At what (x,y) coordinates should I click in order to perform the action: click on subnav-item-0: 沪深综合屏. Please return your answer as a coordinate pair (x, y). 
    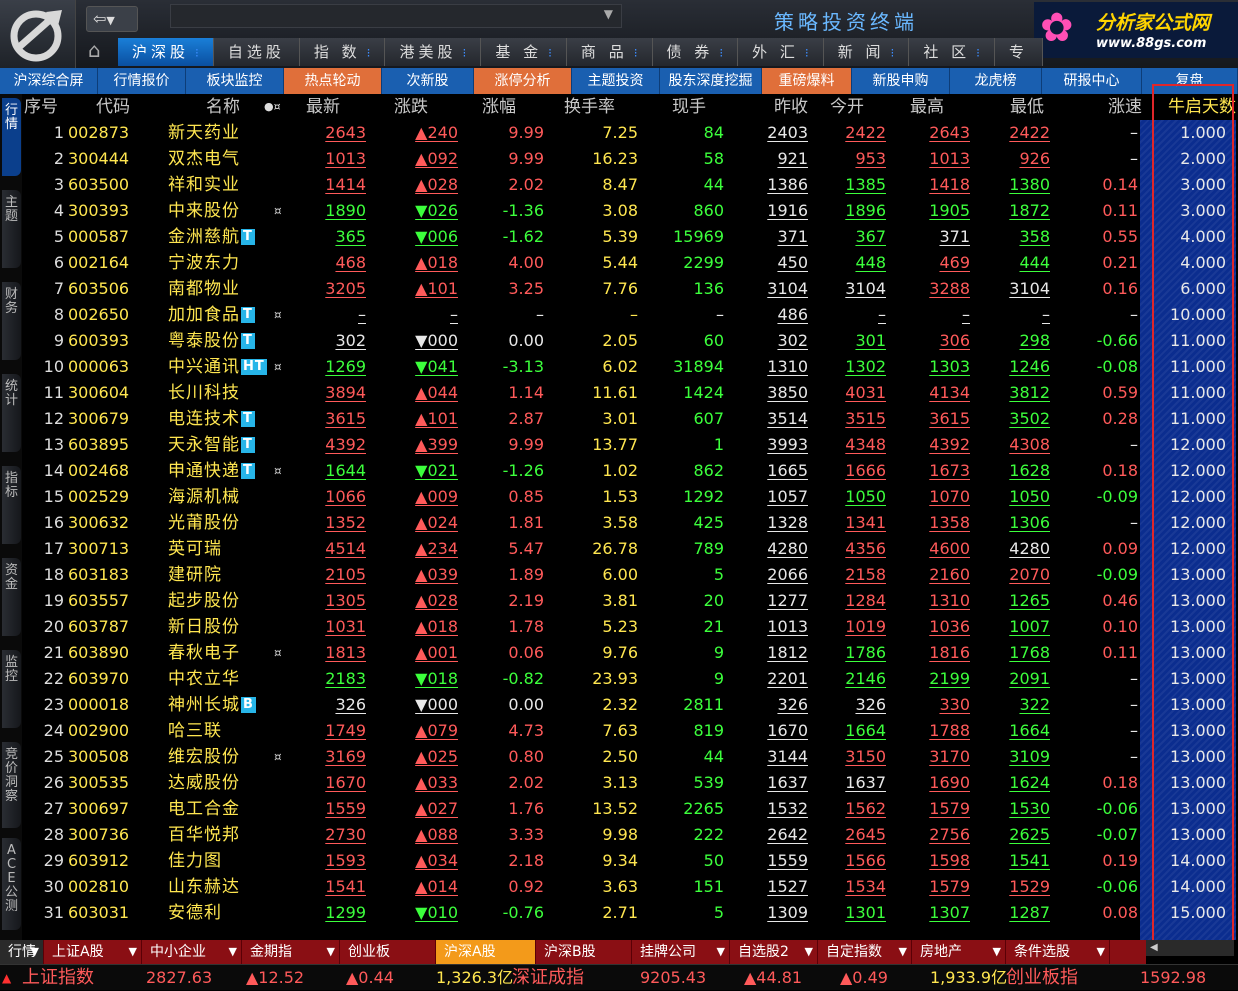
    Looking at the image, I should click on (49, 81).